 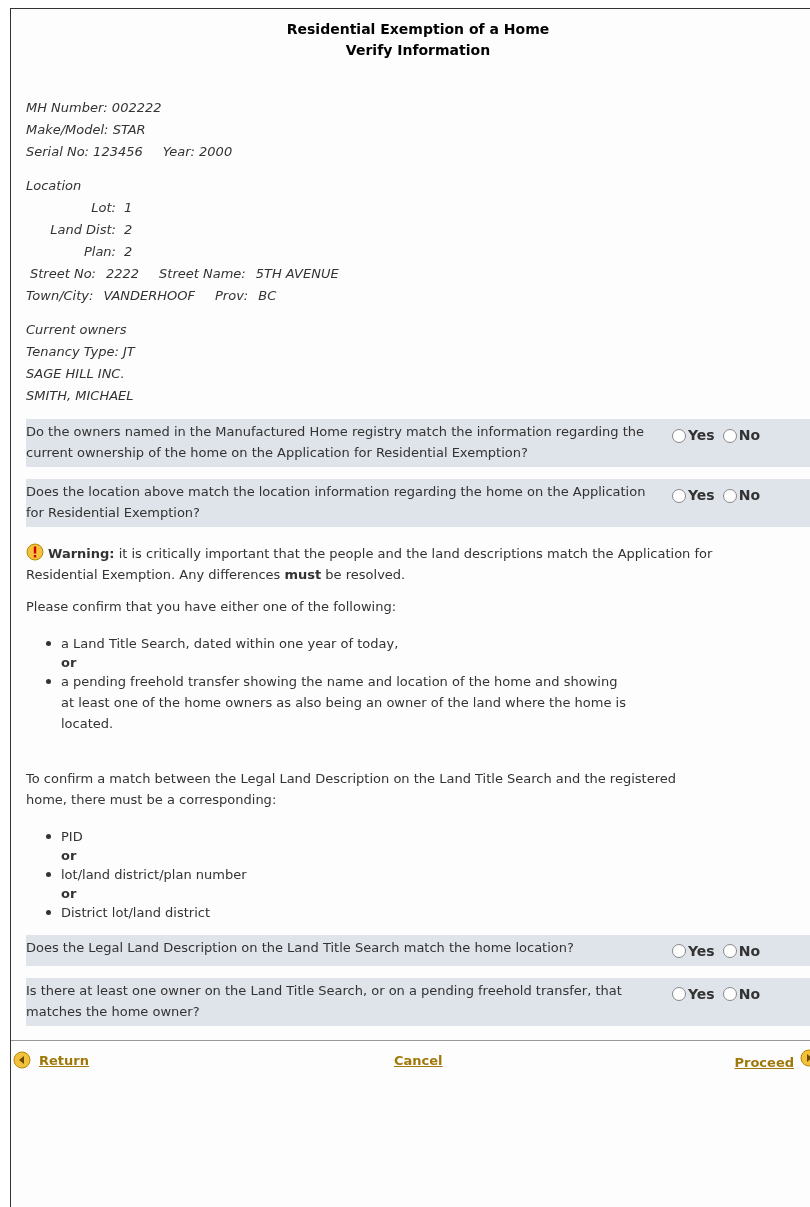 What do you see at coordinates (103, 208) in the screenshot?
I see `field-label: Lot:` at bounding box center [103, 208].